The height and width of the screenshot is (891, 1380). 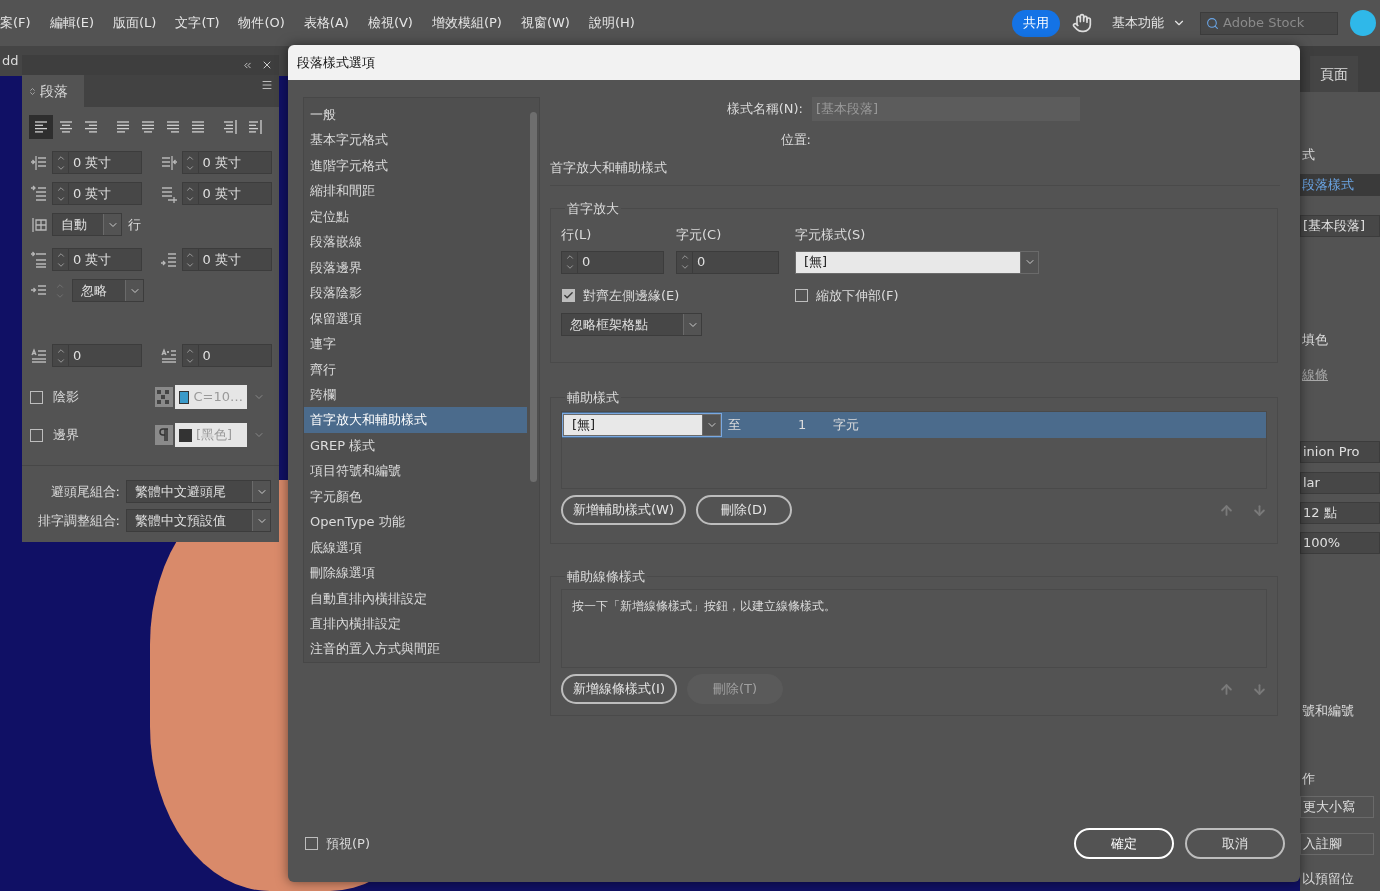 What do you see at coordinates (415, 445) in the screenshot?
I see `category-item: GREP 樣式` at bounding box center [415, 445].